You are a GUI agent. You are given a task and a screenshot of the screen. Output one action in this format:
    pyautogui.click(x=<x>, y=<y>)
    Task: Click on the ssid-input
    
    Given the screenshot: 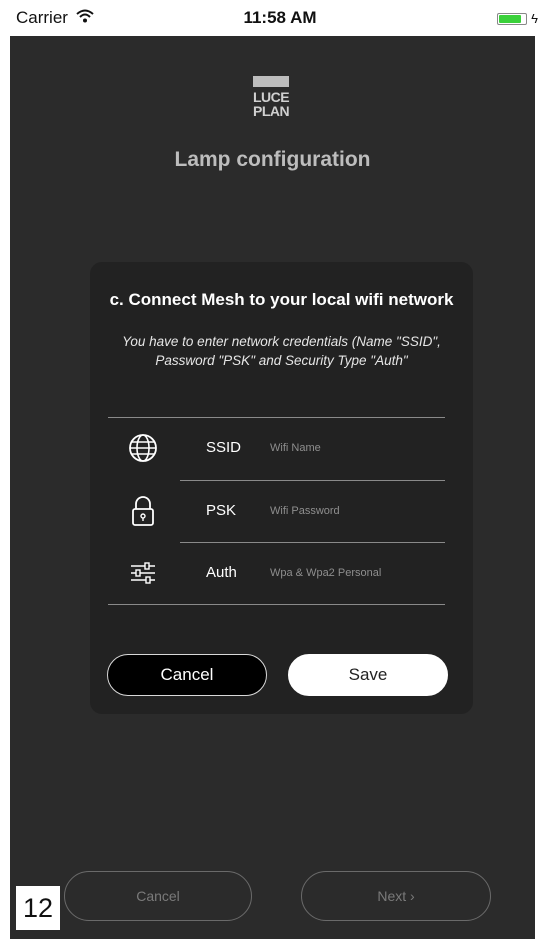 What is the action you would take?
    pyautogui.click(x=355, y=448)
    